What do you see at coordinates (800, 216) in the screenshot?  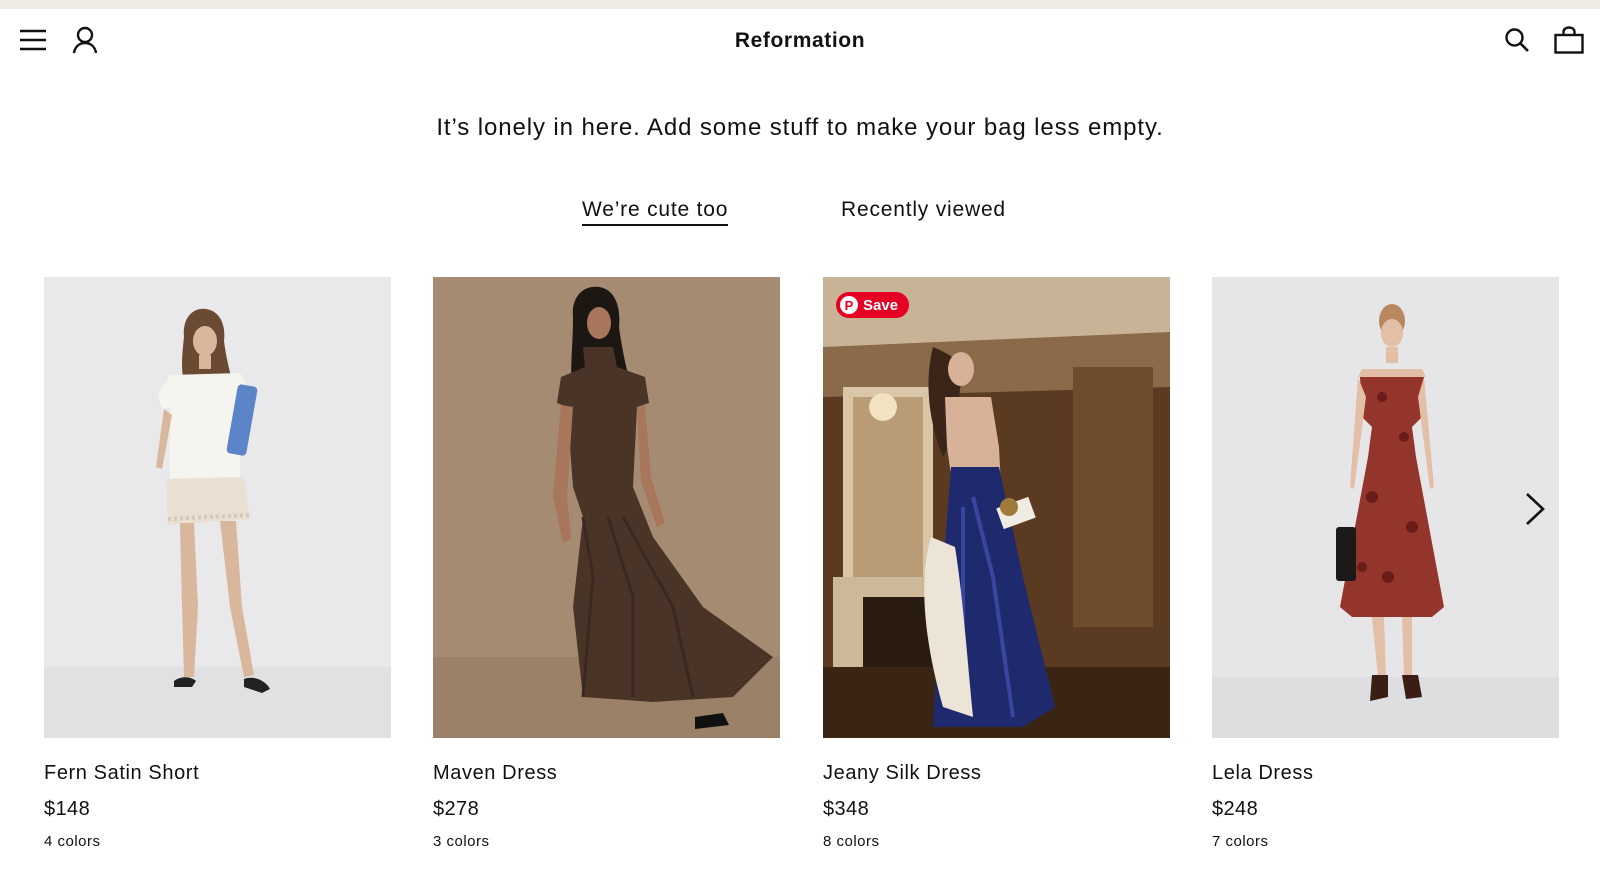 I see `recommendation-tabs: We’re cute too Recently viewed` at bounding box center [800, 216].